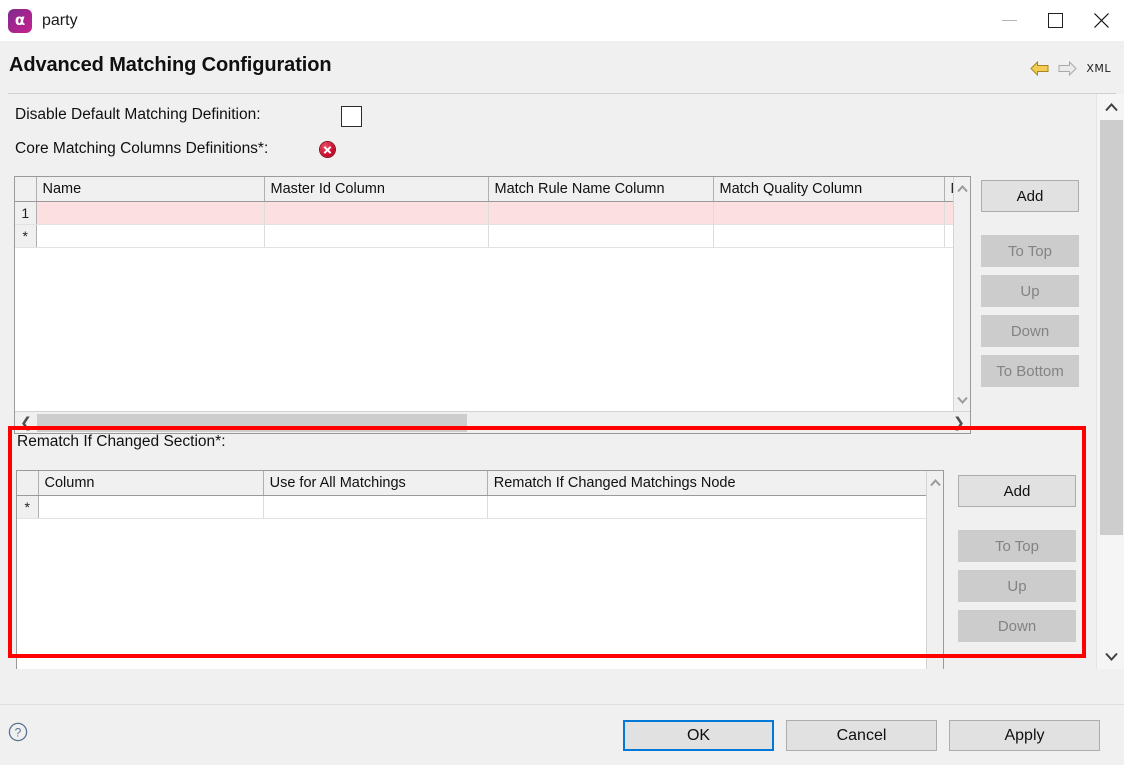 This screenshot has width=1124, height=765. I want to click on column-header-master-id: Master Id Column, so click(376, 189).